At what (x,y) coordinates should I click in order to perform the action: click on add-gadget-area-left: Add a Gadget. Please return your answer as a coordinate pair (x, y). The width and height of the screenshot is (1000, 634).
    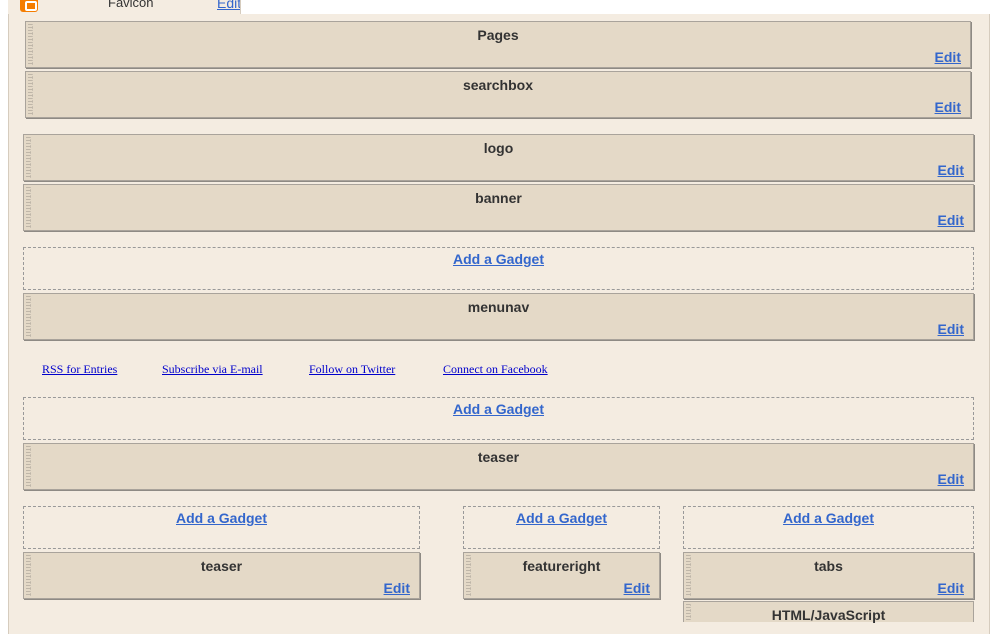
    Looking at the image, I should click on (221, 527).